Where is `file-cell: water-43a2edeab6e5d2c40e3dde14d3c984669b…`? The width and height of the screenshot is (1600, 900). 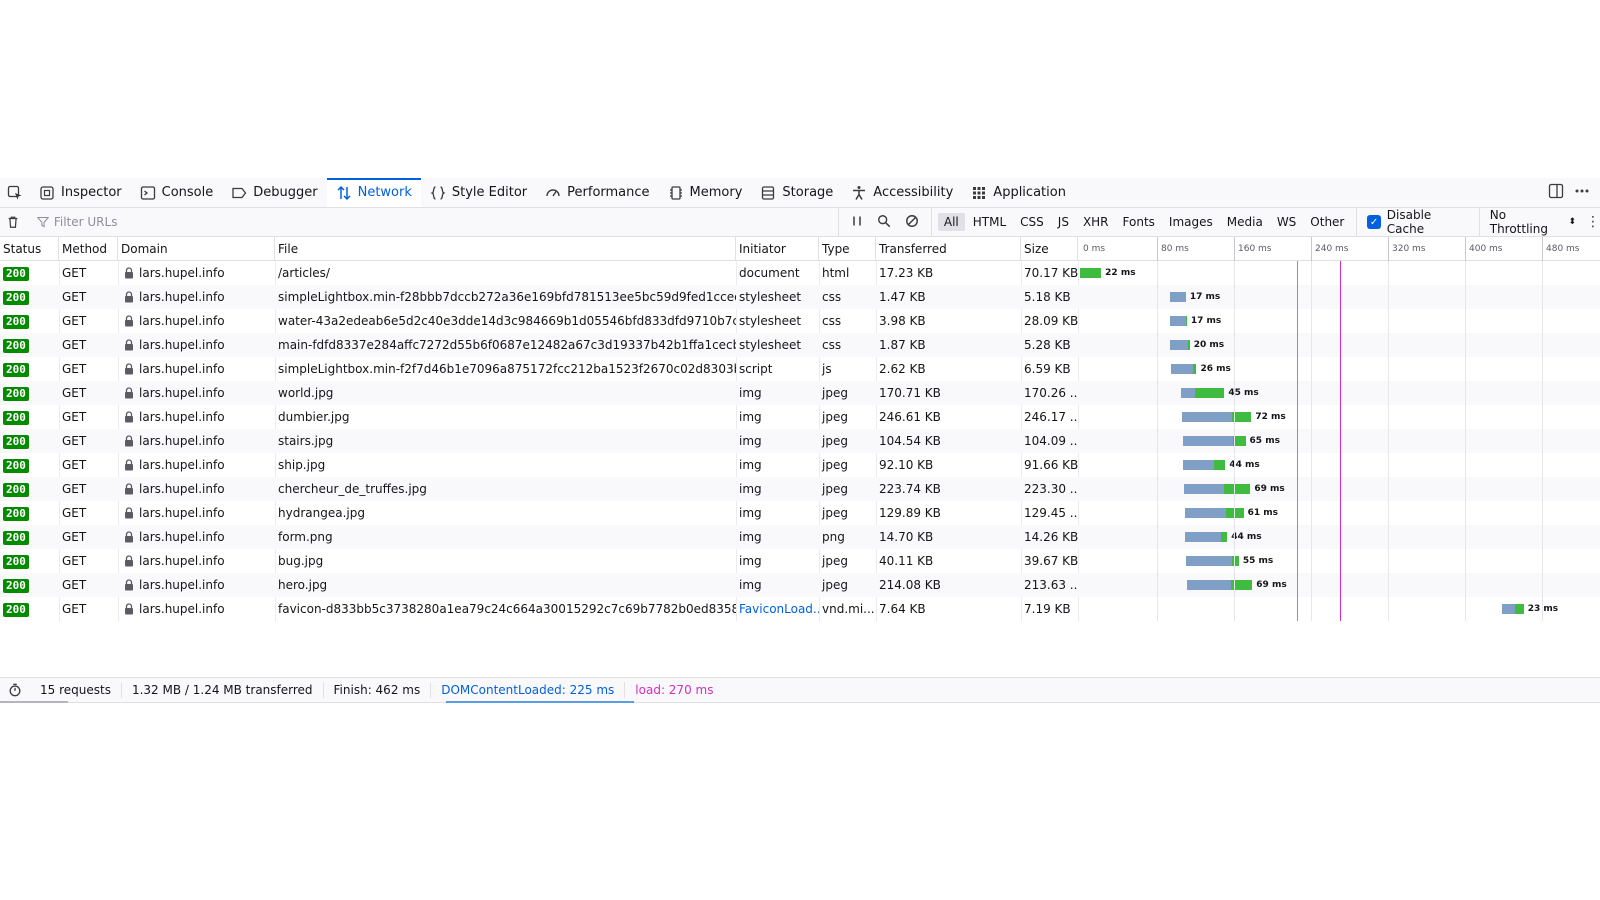 file-cell: water-43a2edeab6e5d2c40e3dde14d3c984669b… is located at coordinates (505, 321).